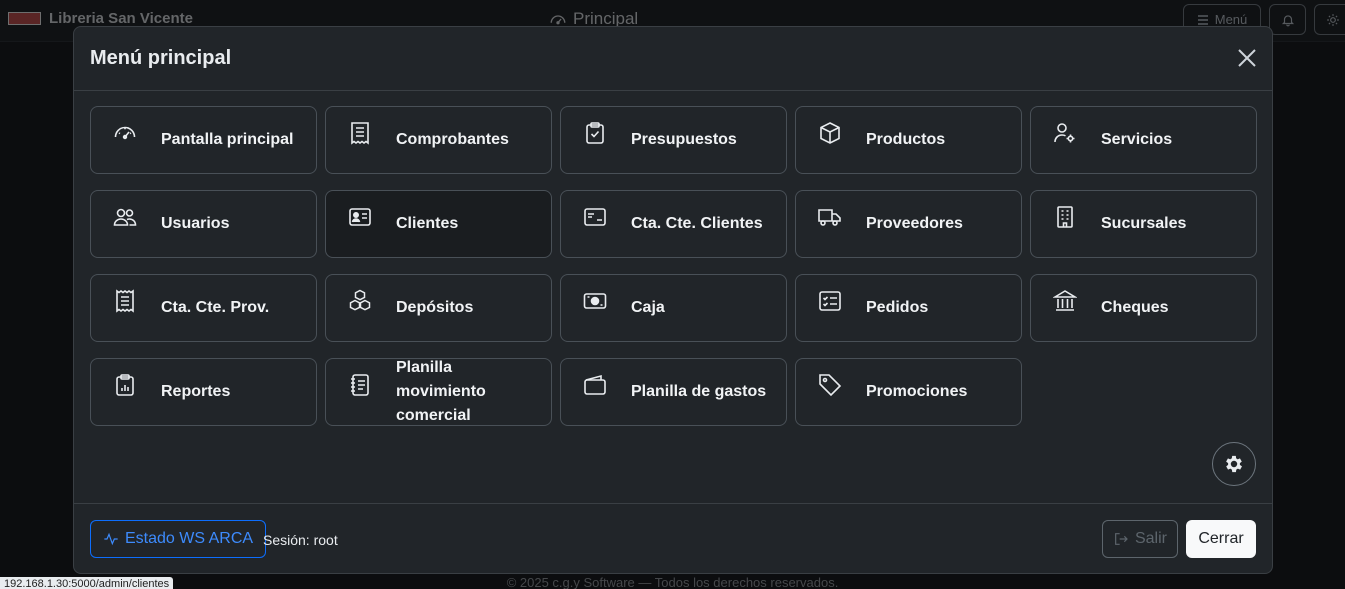 Image resolution: width=1345 pixels, height=589 pixels. Describe the element at coordinates (684, 139) in the screenshot. I see `tile-label: Presupuestos` at that location.